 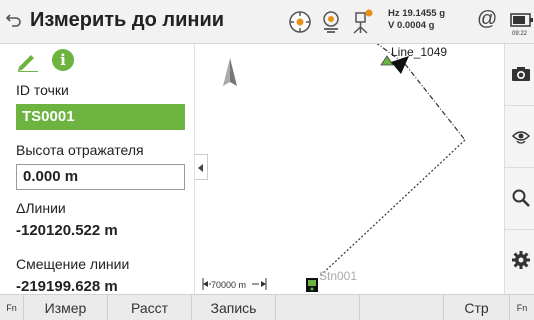 I want to click on scale-bar: 70000 m, so click(x=234, y=284).